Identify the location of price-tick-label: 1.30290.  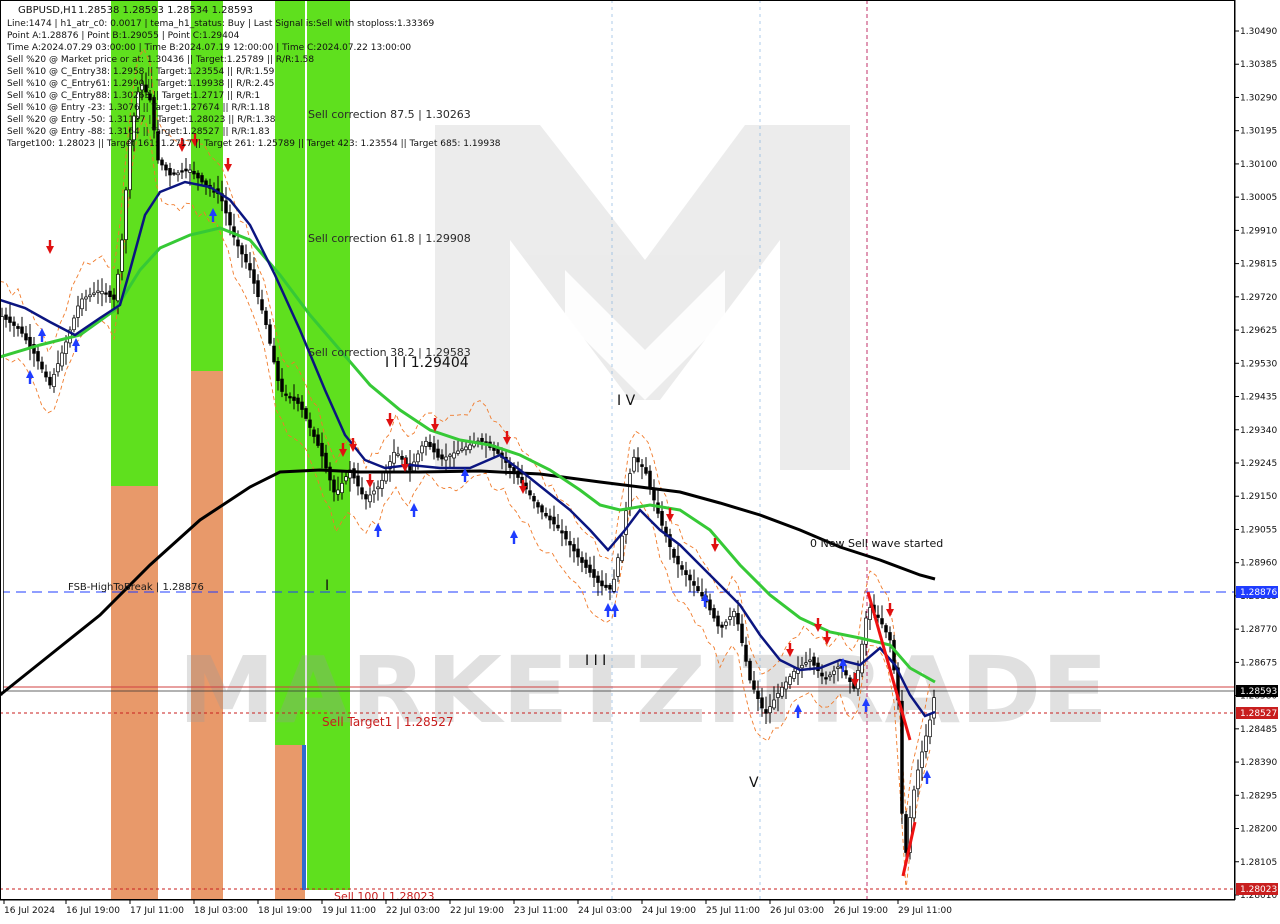
(1258, 98).